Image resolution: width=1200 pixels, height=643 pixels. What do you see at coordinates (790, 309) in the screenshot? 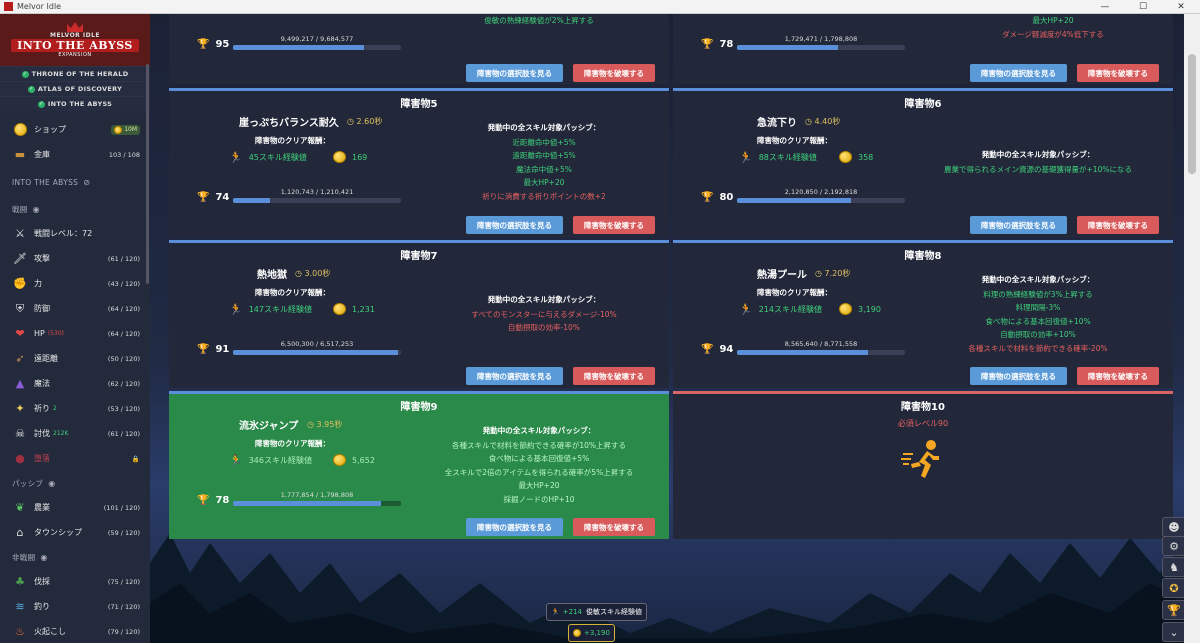
I see `xp-reward-value: 214スキル経験値` at bounding box center [790, 309].